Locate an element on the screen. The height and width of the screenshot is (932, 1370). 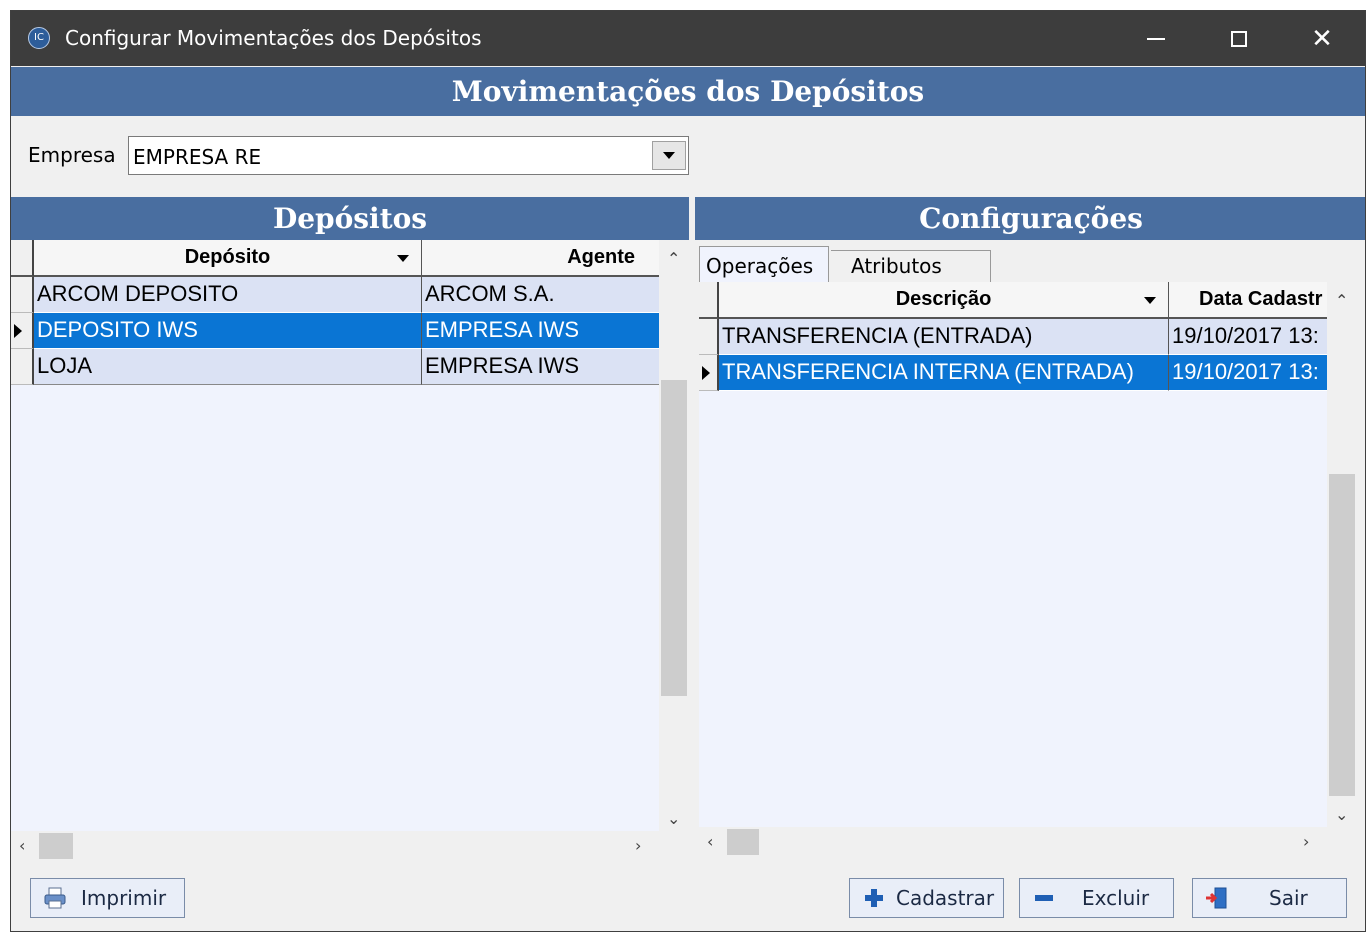
table-row-cell: TRANSFERENCIA (ENTRADA) is located at coordinates (944, 337).